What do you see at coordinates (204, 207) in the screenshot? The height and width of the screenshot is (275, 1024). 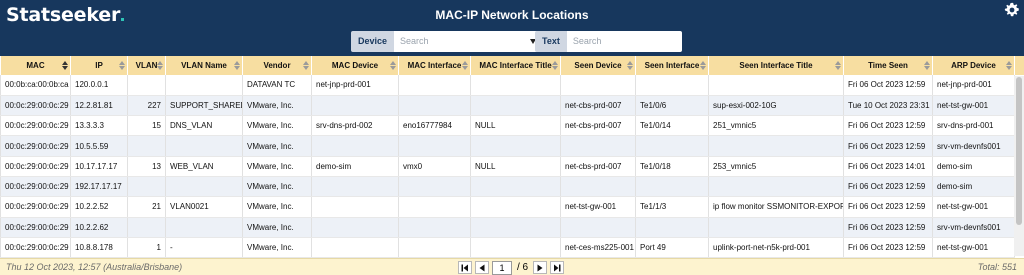 I see `table-cell: VLAN0021` at bounding box center [204, 207].